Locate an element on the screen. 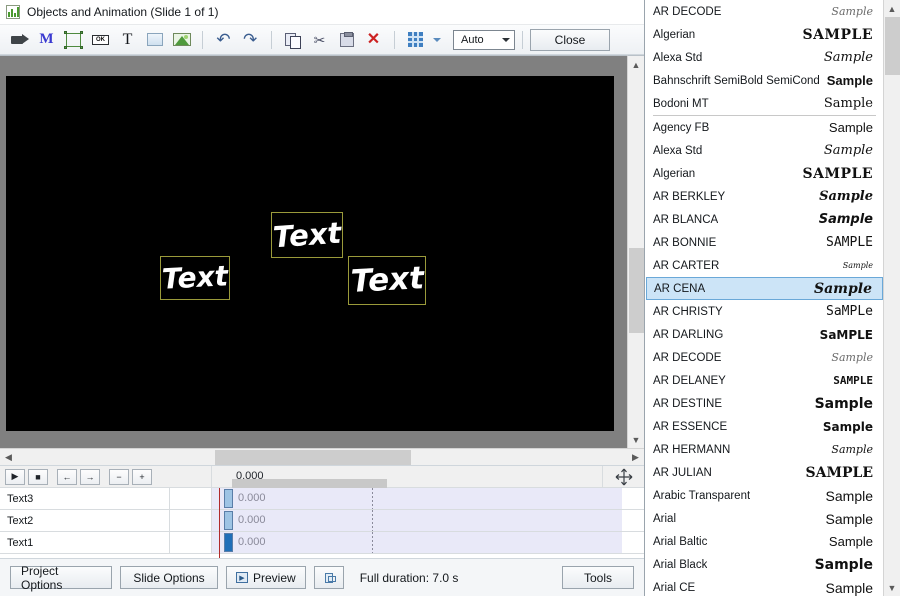  font-list-item: AR DESTINE Sample is located at coordinates (764, 403).